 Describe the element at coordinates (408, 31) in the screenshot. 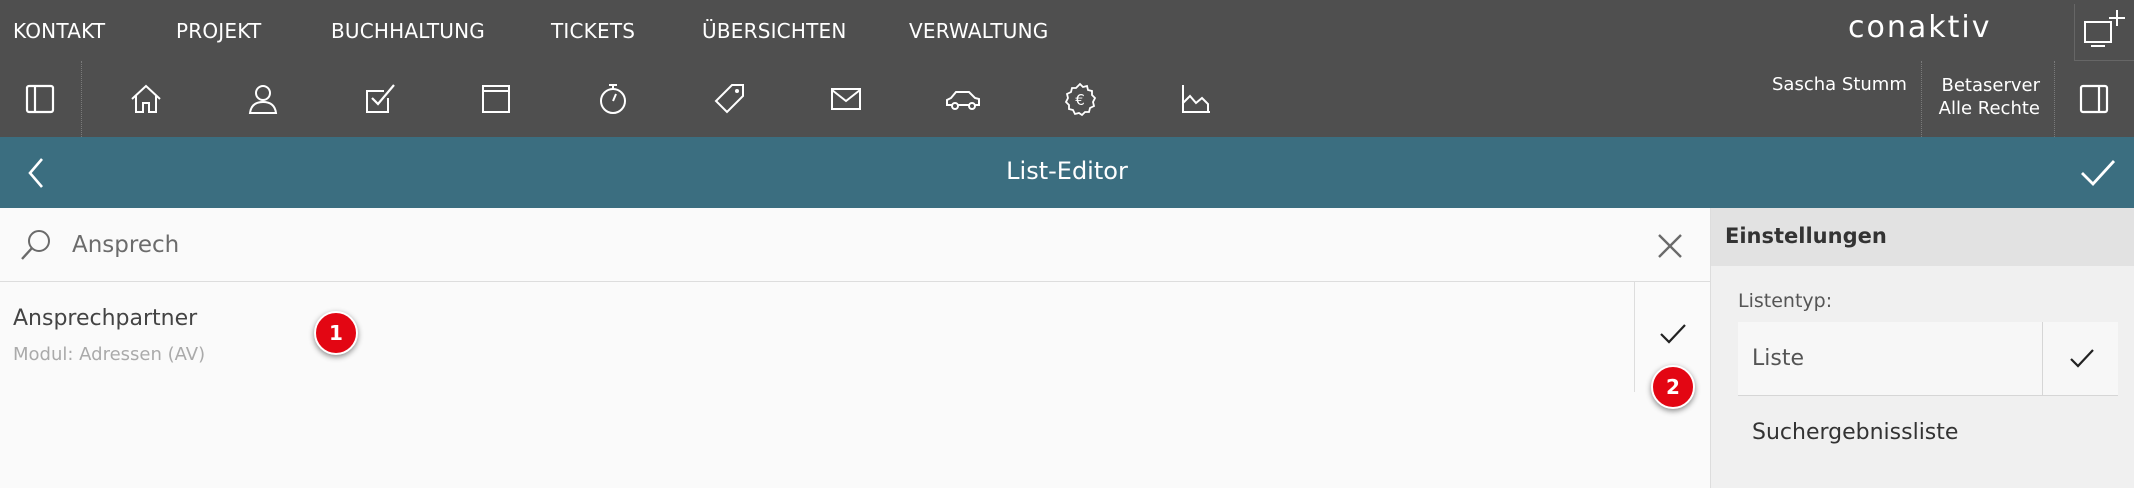

I see `nav-item-buchhaltung: BUCHHALTUNG` at that location.